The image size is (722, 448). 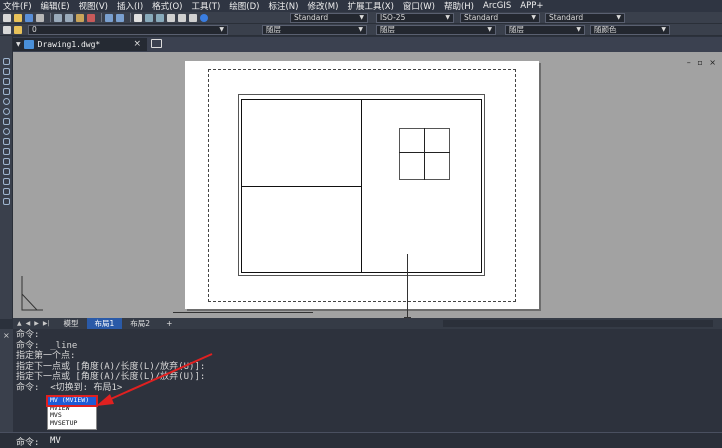 I want to click on linetype-select: 随层 ▼, so click(x=436, y=30).